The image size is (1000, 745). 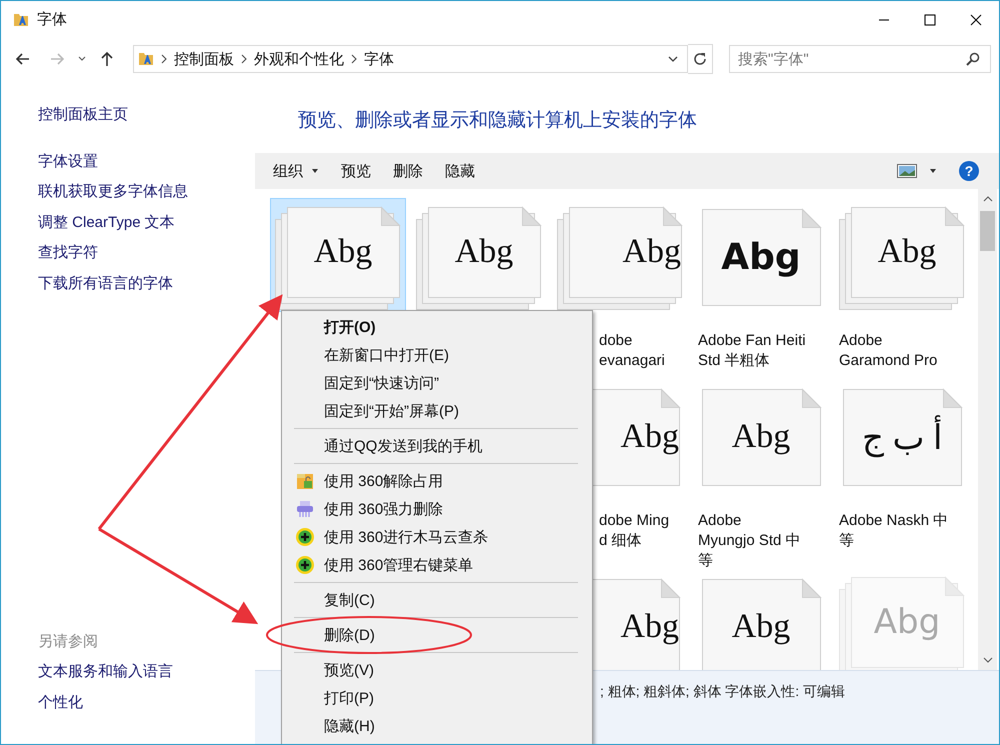 What do you see at coordinates (723, 691) in the screenshot?
I see `details-text: ; 粗体; 粗斜体; 斜体 字体嵌入性: 可编辑` at bounding box center [723, 691].